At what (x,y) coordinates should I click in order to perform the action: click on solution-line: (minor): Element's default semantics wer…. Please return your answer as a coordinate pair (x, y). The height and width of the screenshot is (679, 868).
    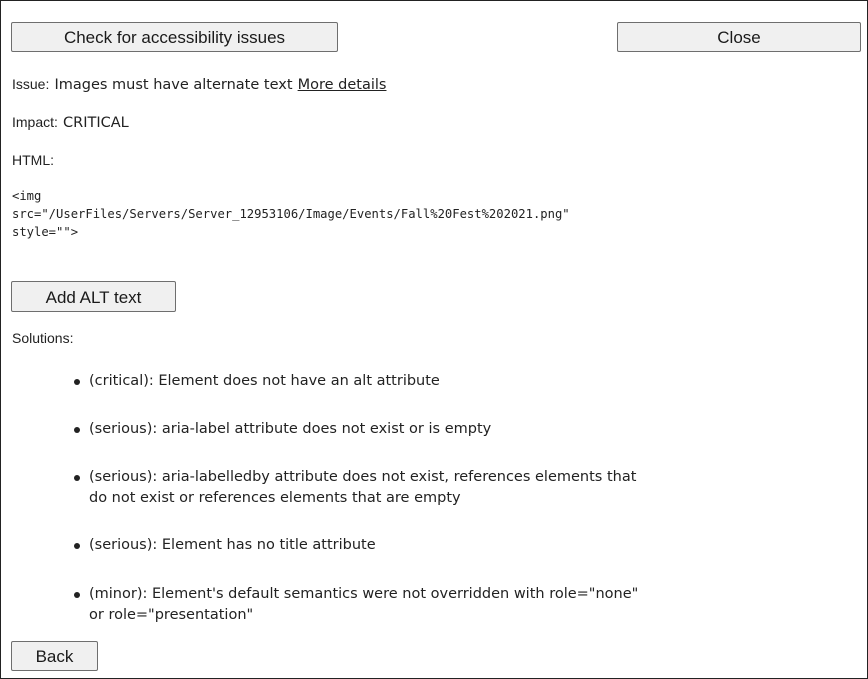
    Looking at the image, I should click on (364, 594).